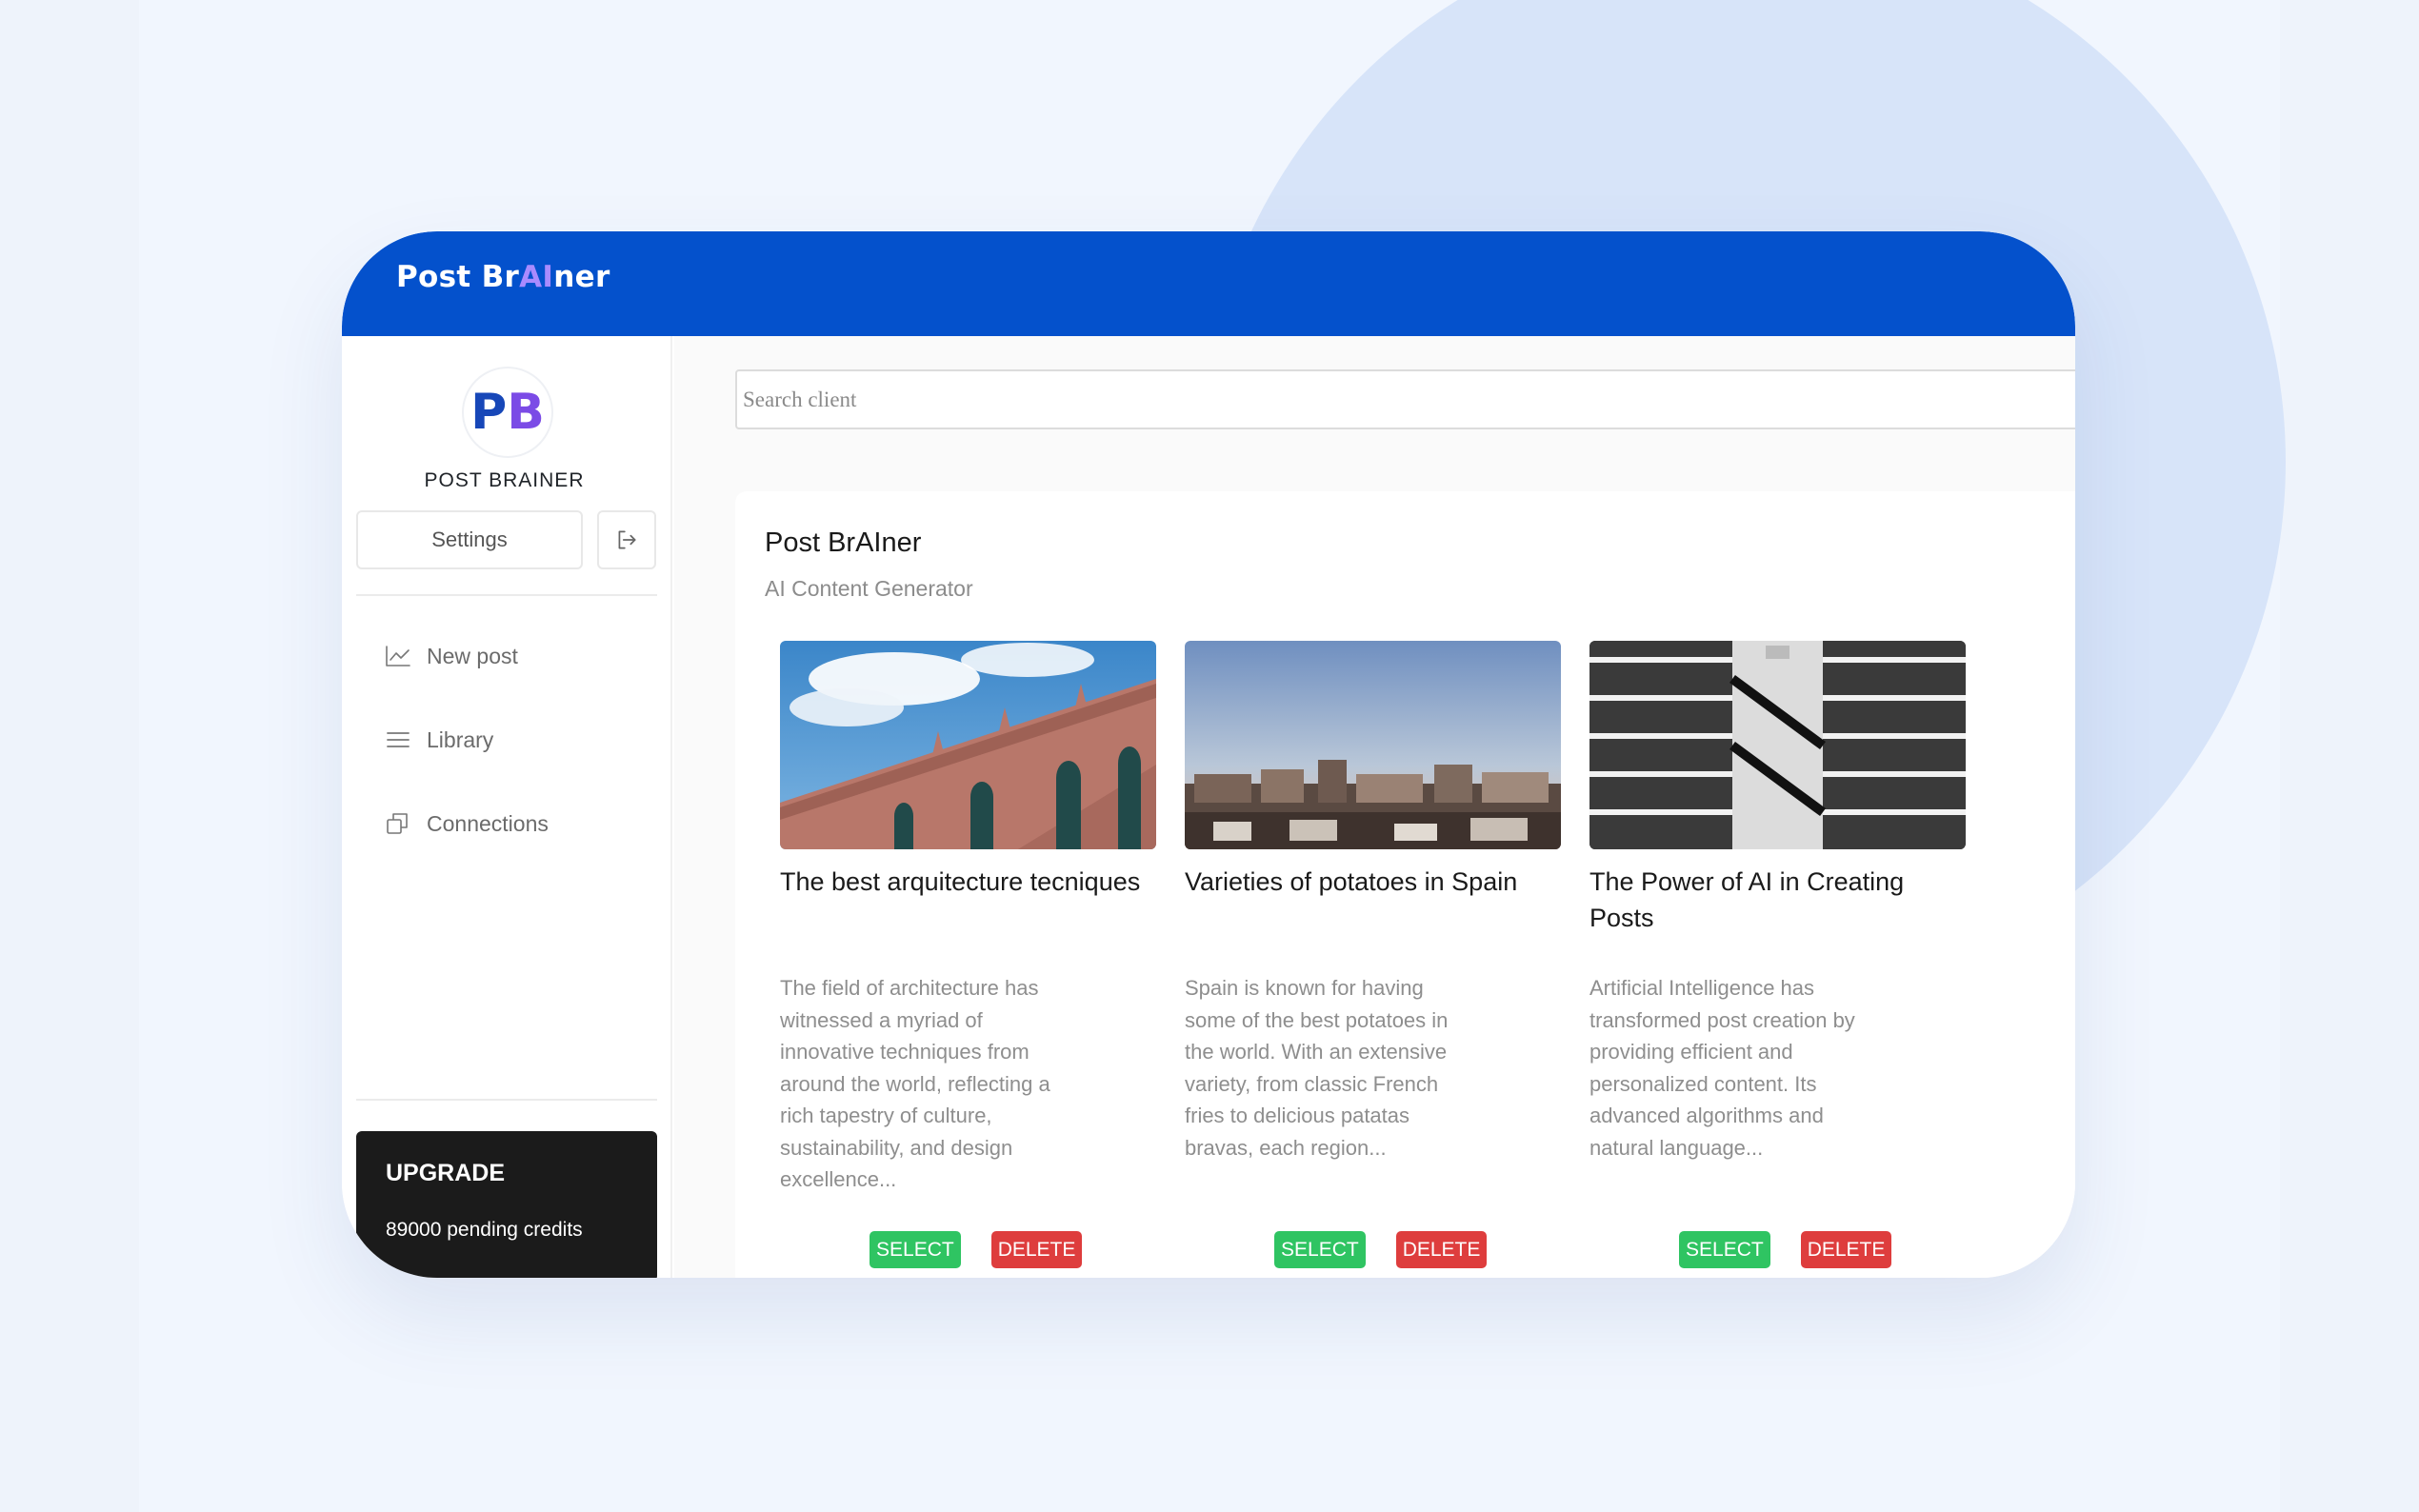  I want to click on upgrade-title: UPGRADE, so click(446, 1173).